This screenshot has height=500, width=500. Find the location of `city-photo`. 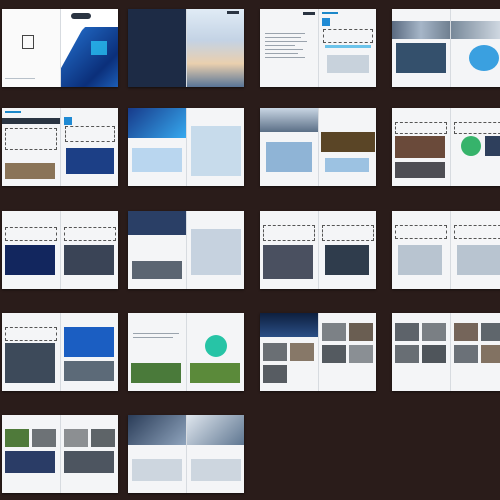

city-photo is located at coordinates (215, 48).